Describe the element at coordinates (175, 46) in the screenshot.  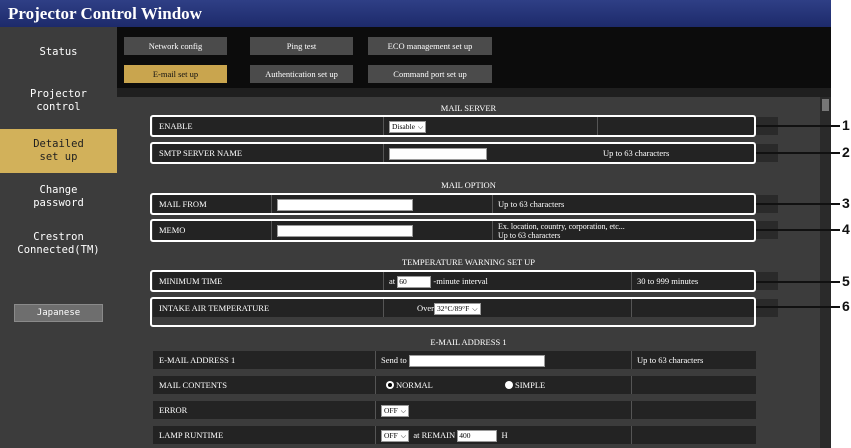
I see `tab-network-config: Network config` at that location.